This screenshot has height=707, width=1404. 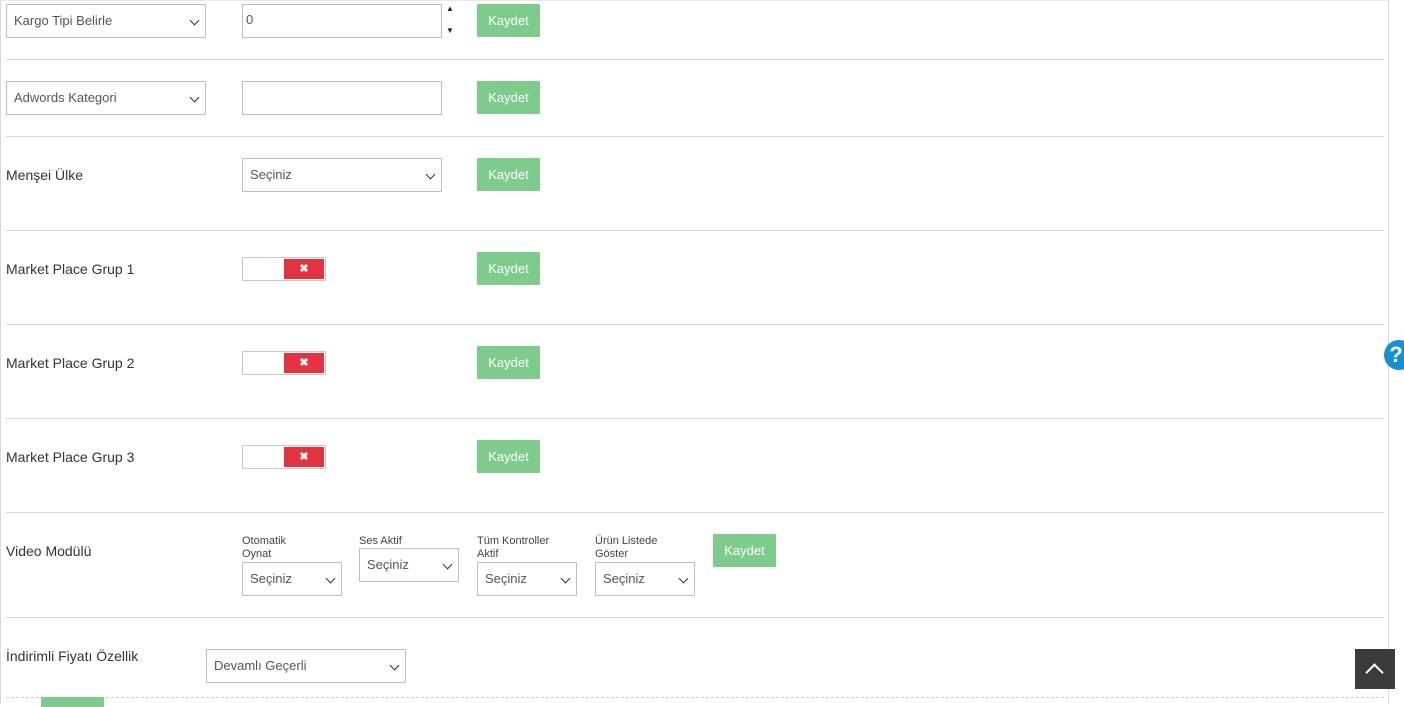 I want to click on adwords-save-button: Kaydet, so click(x=508, y=97).